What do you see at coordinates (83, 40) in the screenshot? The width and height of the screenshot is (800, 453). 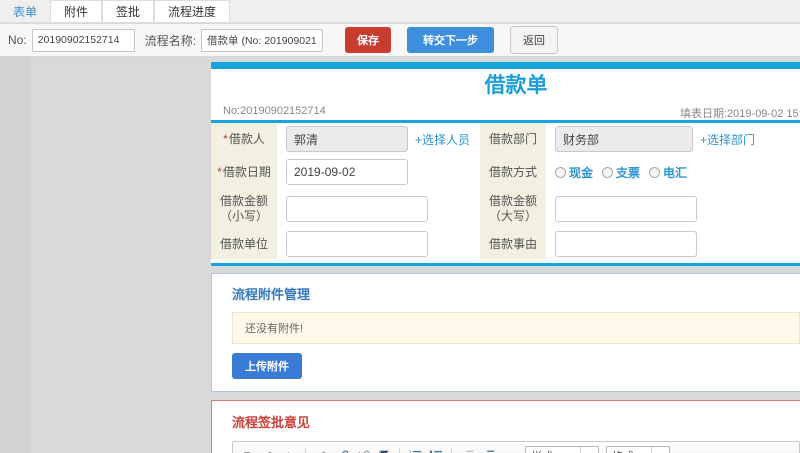 I see `no-input` at bounding box center [83, 40].